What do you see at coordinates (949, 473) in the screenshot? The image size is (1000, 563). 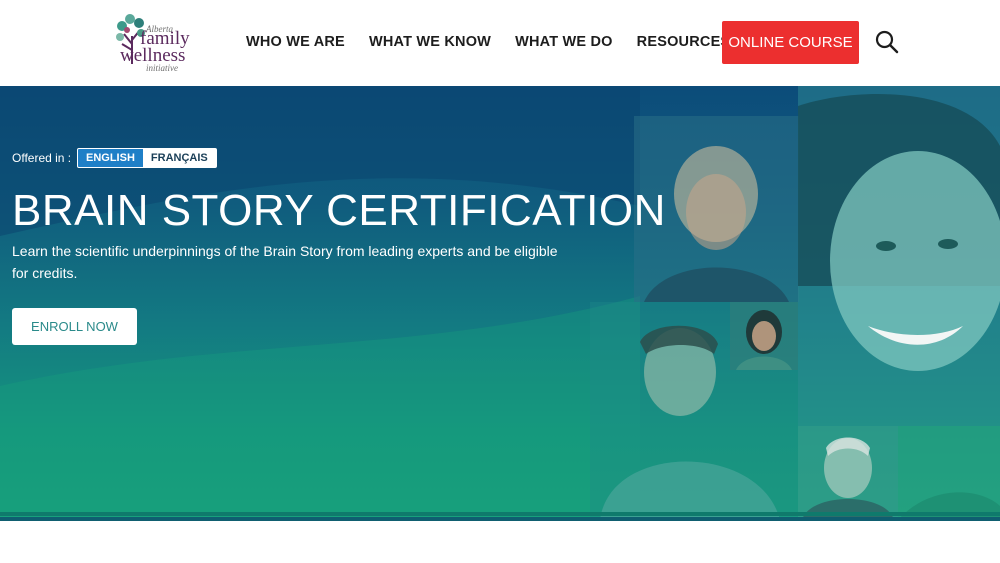 I see `photo-background-tile` at bounding box center [949, 473].